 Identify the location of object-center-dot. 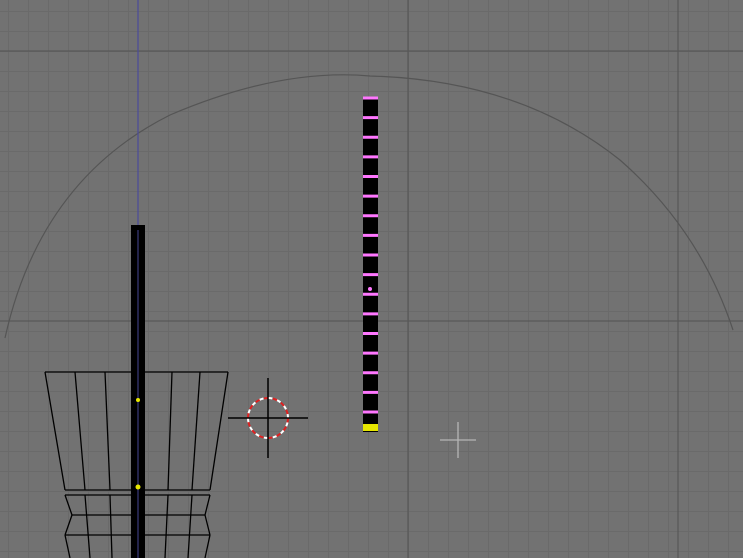
(370, 289).